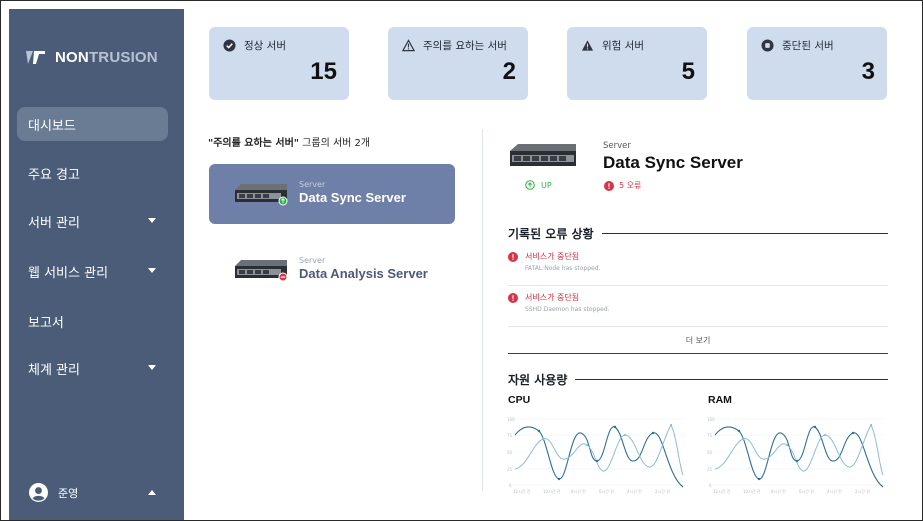 The image size is (923, 521). Describe the element at coordinates (834, 491) in the screenshot. I see `svg-text: 4시간 전` at that location.